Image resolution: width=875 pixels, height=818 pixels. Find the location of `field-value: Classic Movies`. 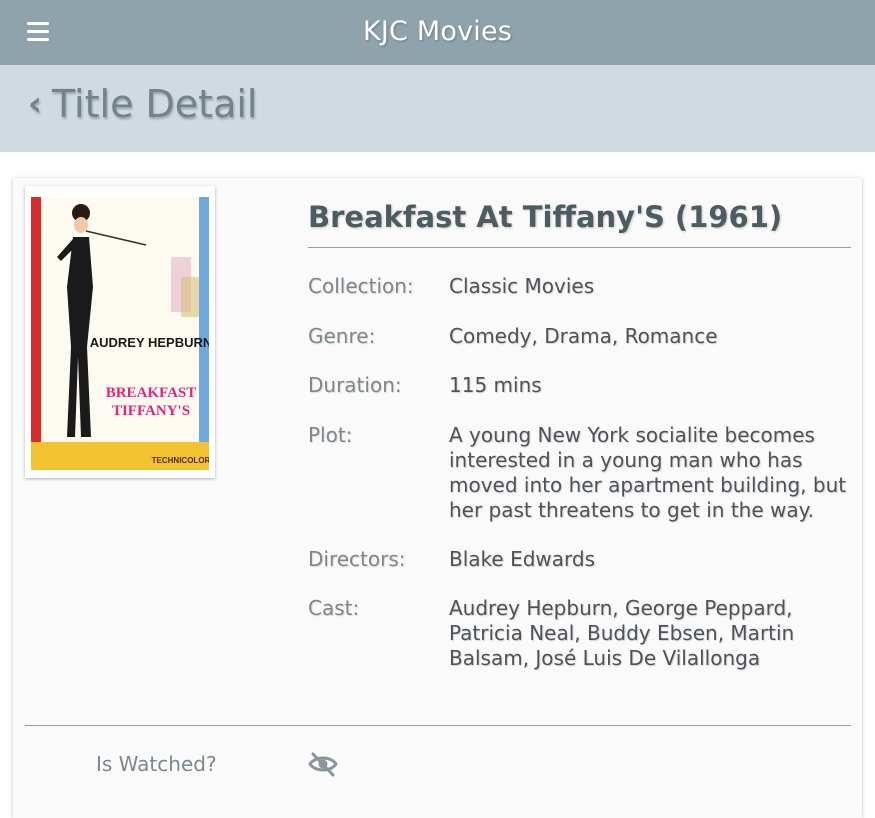

field-value: Classic Movies is located at coordinates (522, 286).